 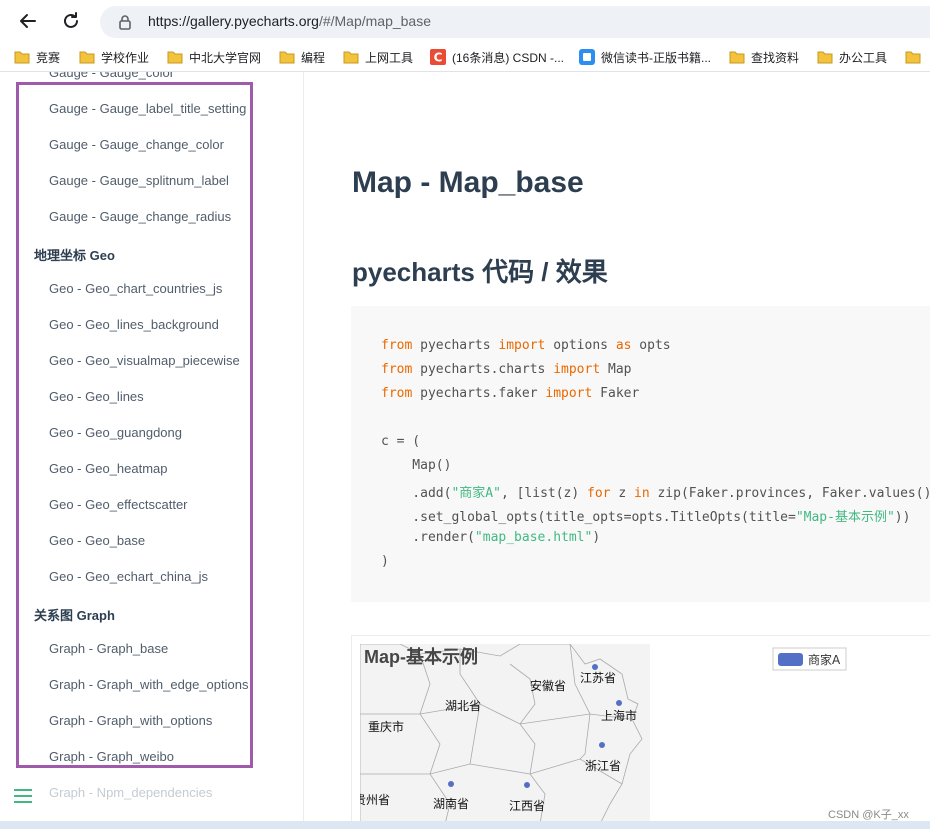 What do you see at coordinates (233, 21) in the screenshot?
I see `url-host: https://gallery.pyecharts.org` at bounding box center [233, 21].